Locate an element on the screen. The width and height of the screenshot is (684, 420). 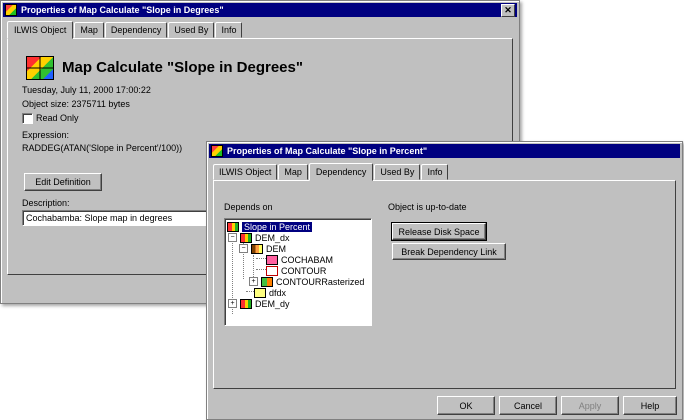
tree-node-dem: − DEM is located at coordinates (262, 248).